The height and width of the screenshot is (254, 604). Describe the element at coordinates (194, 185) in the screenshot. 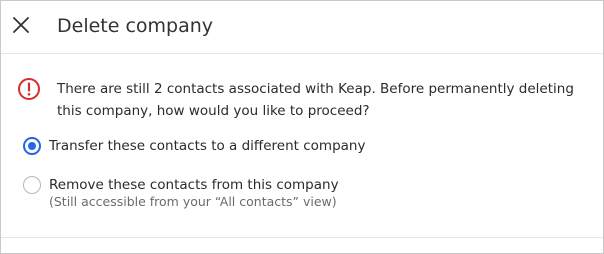

I see `option-remove-label: Remove these contacts from this company` at that location.